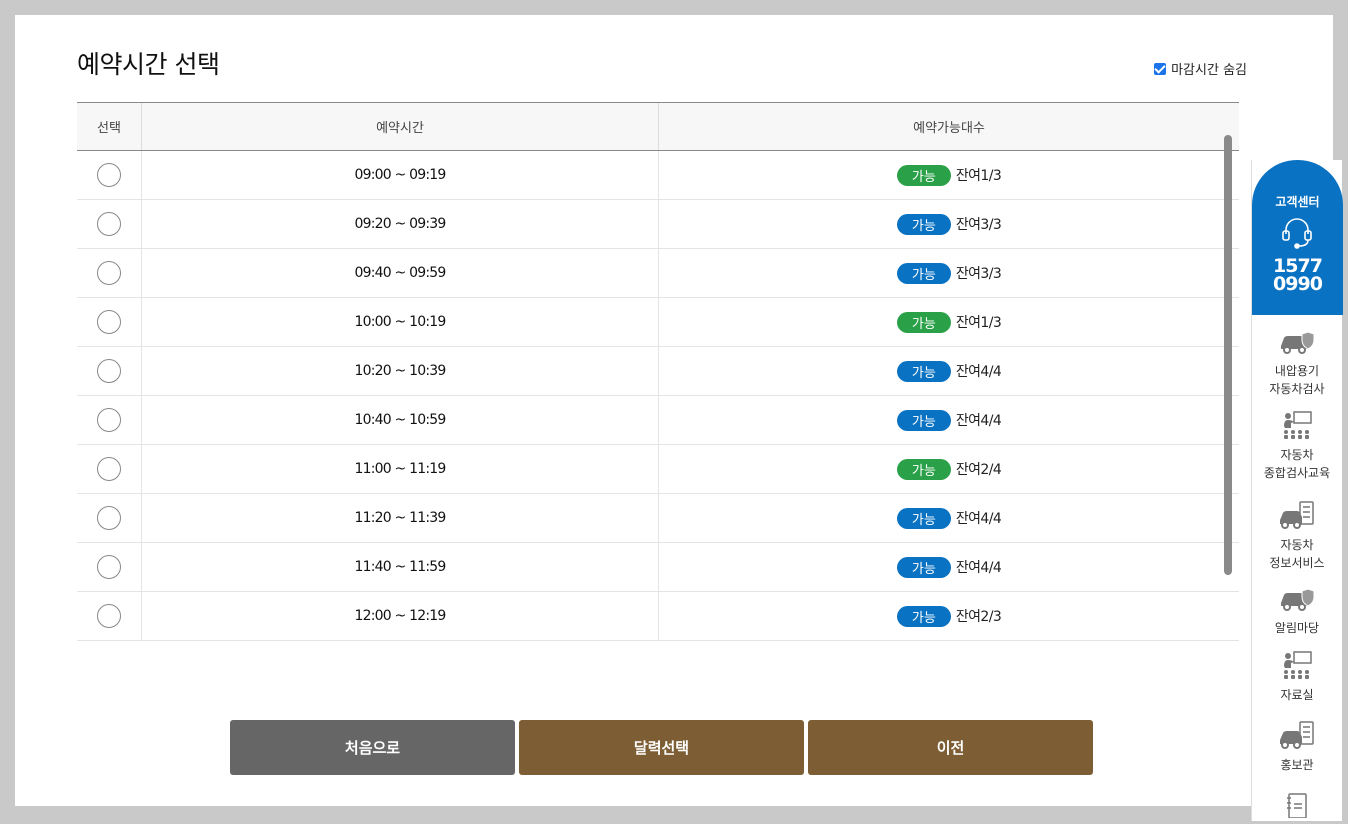 The height and width of the screenshot is (824, 1348). What do you see at coordinates (1297, 515) in the screenshot?
I see `car-checklist-icon` at bounding box center [1297, 515].